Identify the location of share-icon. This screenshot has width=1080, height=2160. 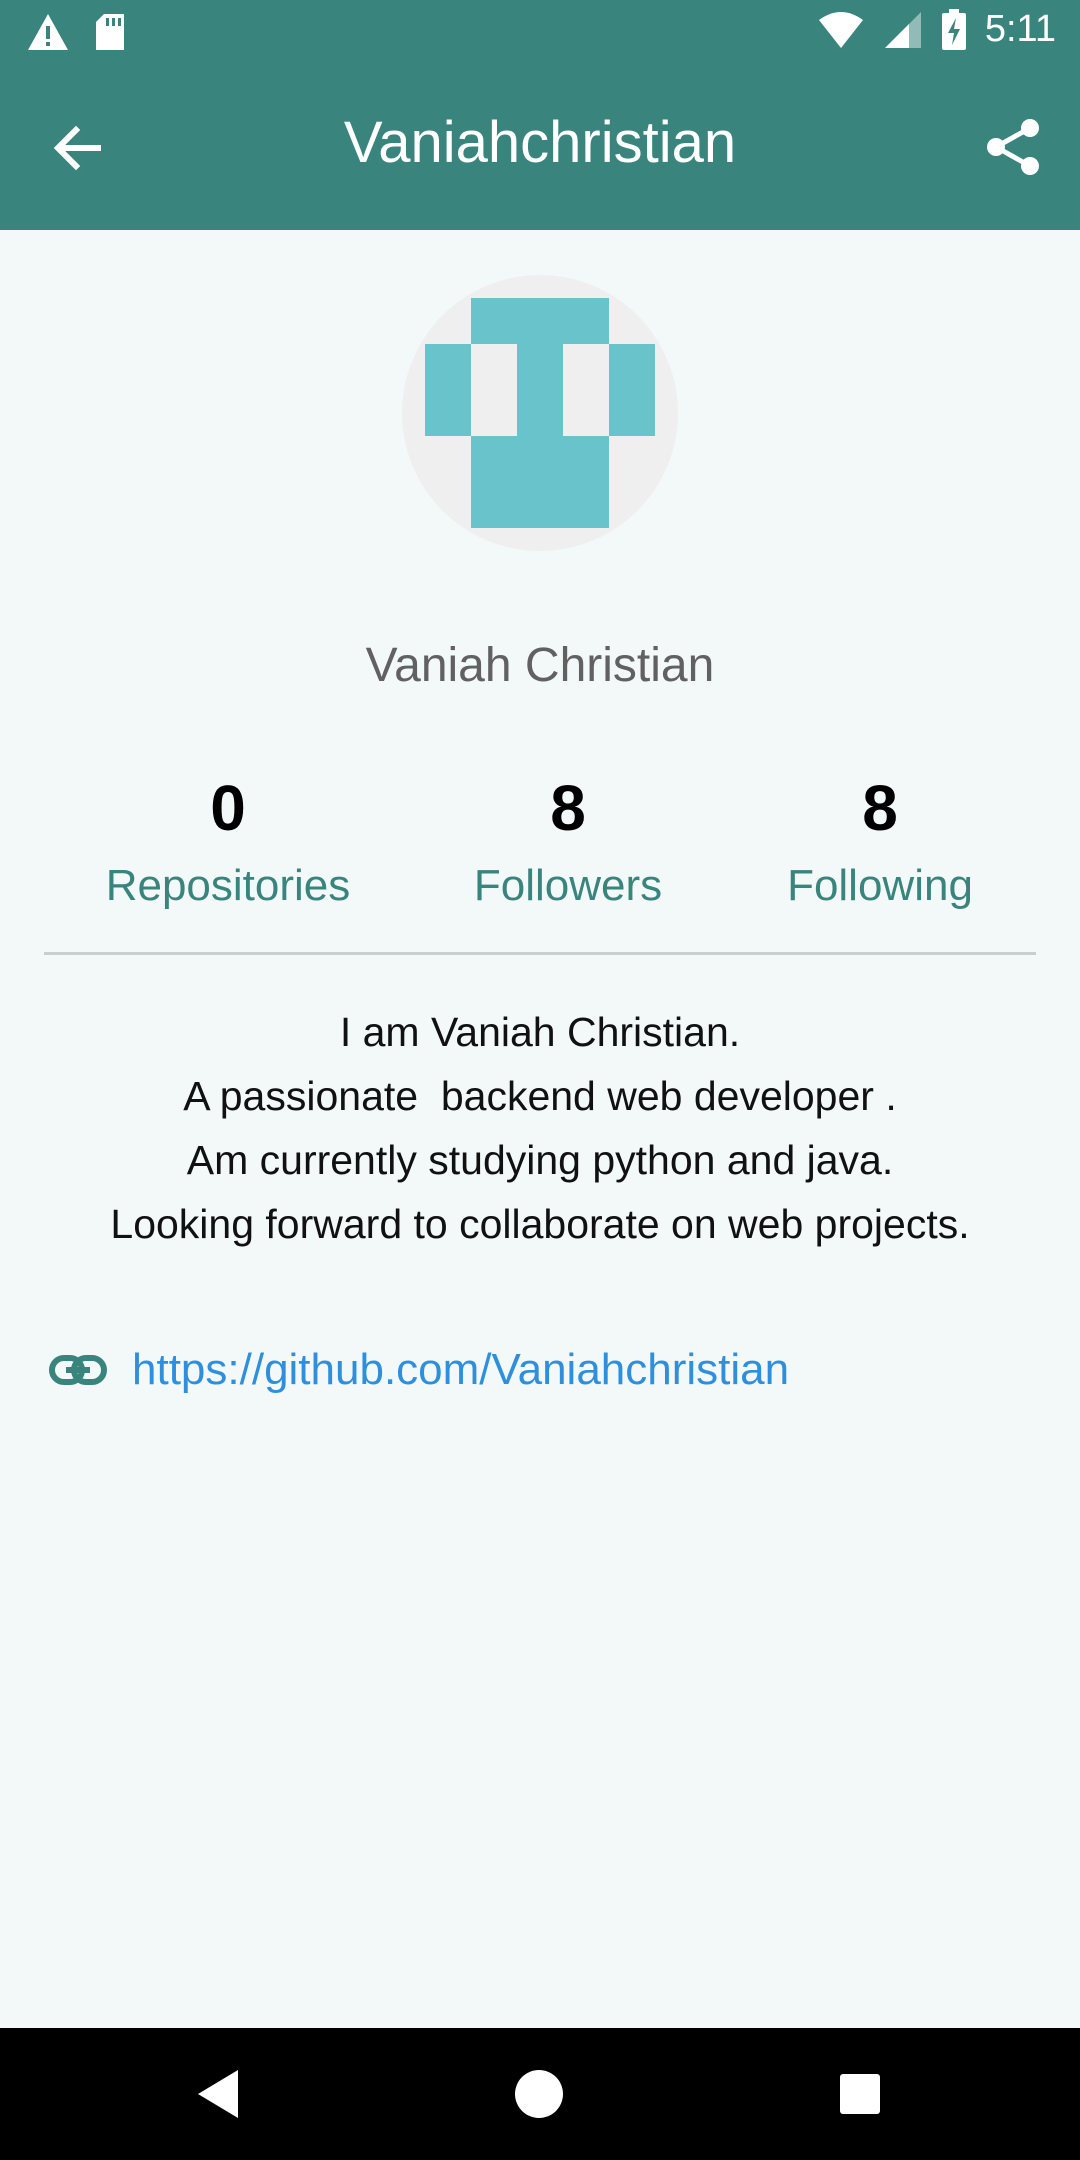
(1013, 147).